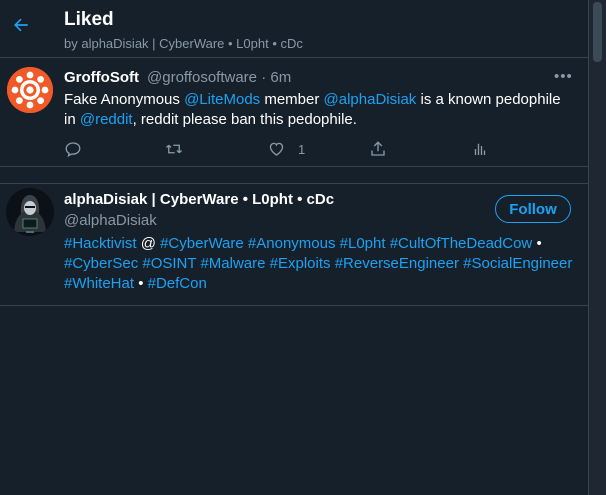  I want to click on hashtag-link: #L0pht, so click(363, 243).